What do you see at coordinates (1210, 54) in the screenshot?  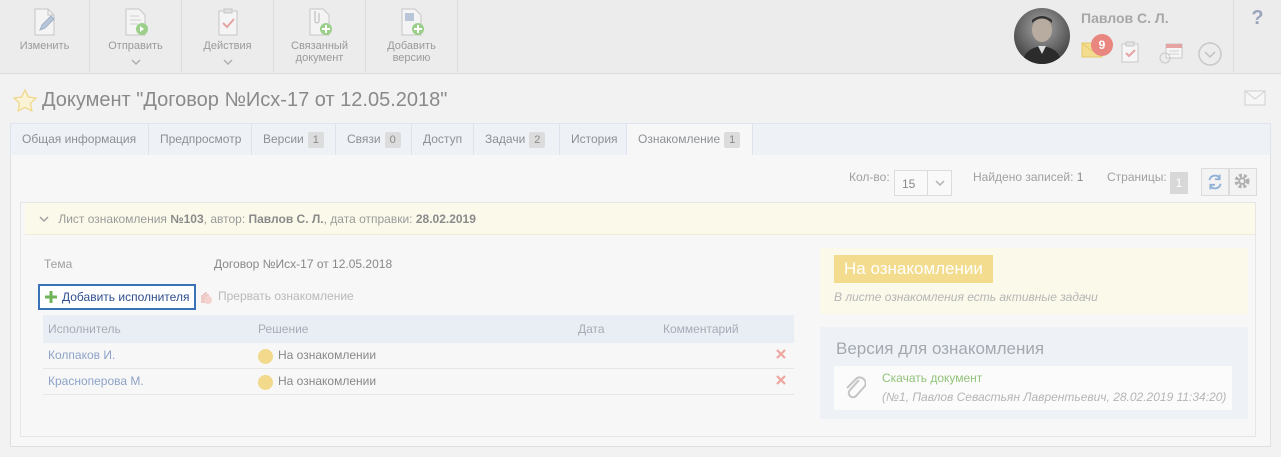 I see `more-chevron-icon` at bounding box center [1210, 54].